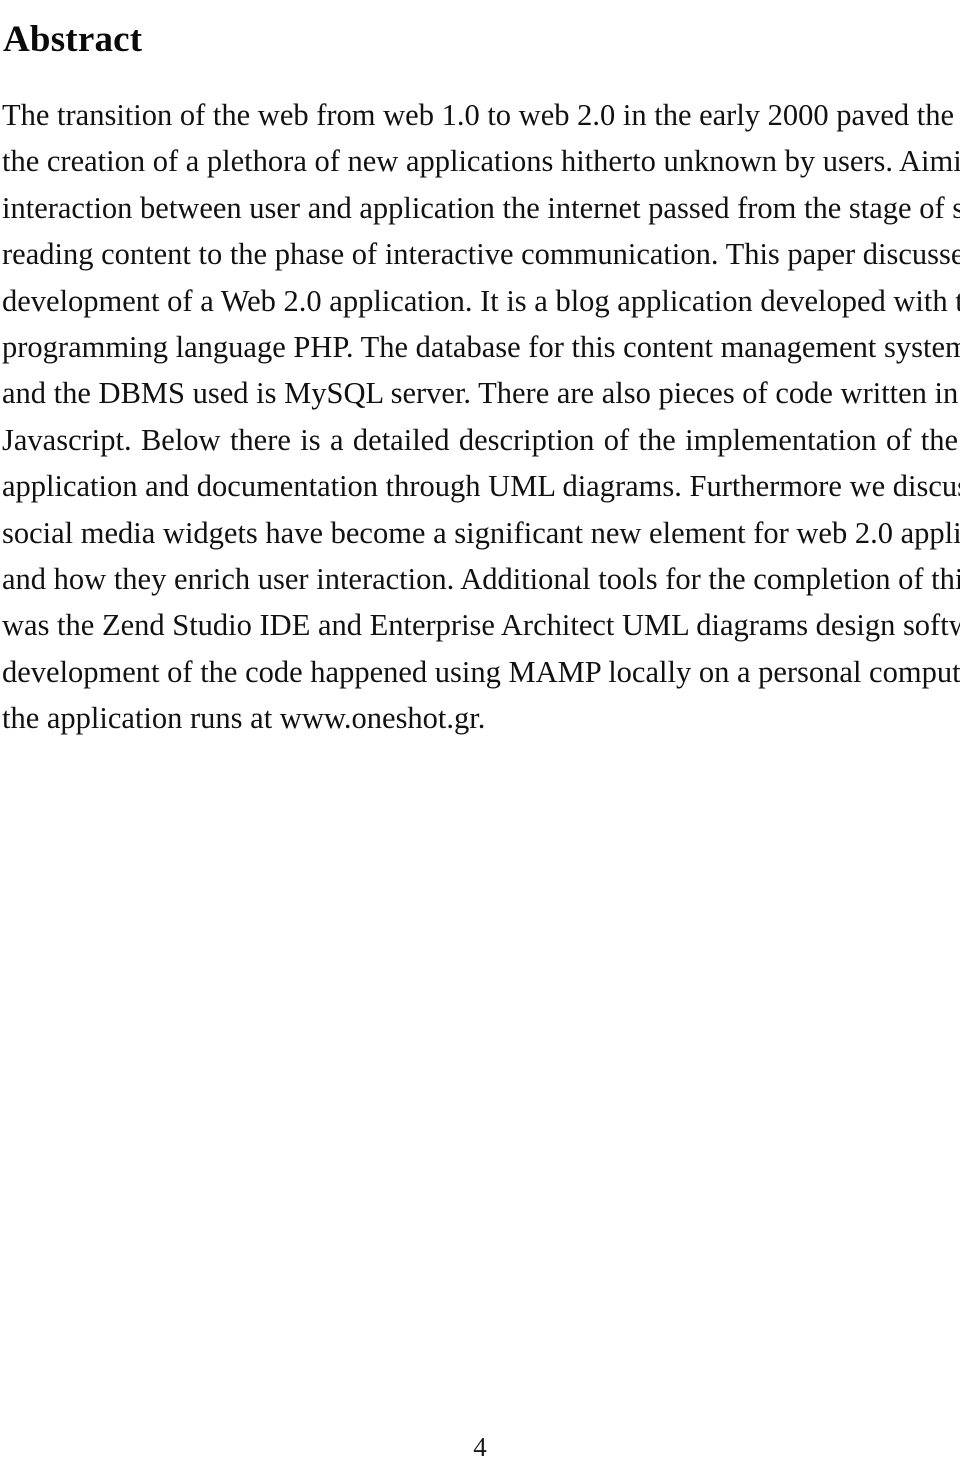  Describe the element at coordinates (244, 718) in the screenshot. I see `text-line: the application runs at www.oneshot.gr.` at that location.